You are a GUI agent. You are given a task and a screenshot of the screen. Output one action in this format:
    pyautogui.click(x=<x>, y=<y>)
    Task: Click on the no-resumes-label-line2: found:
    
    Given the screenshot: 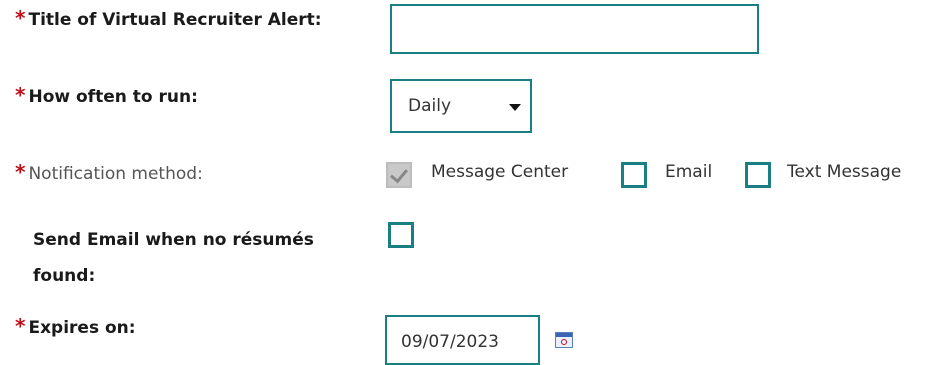 What is the action you would take?
    pyautogui.click(x=64, y=276)
    